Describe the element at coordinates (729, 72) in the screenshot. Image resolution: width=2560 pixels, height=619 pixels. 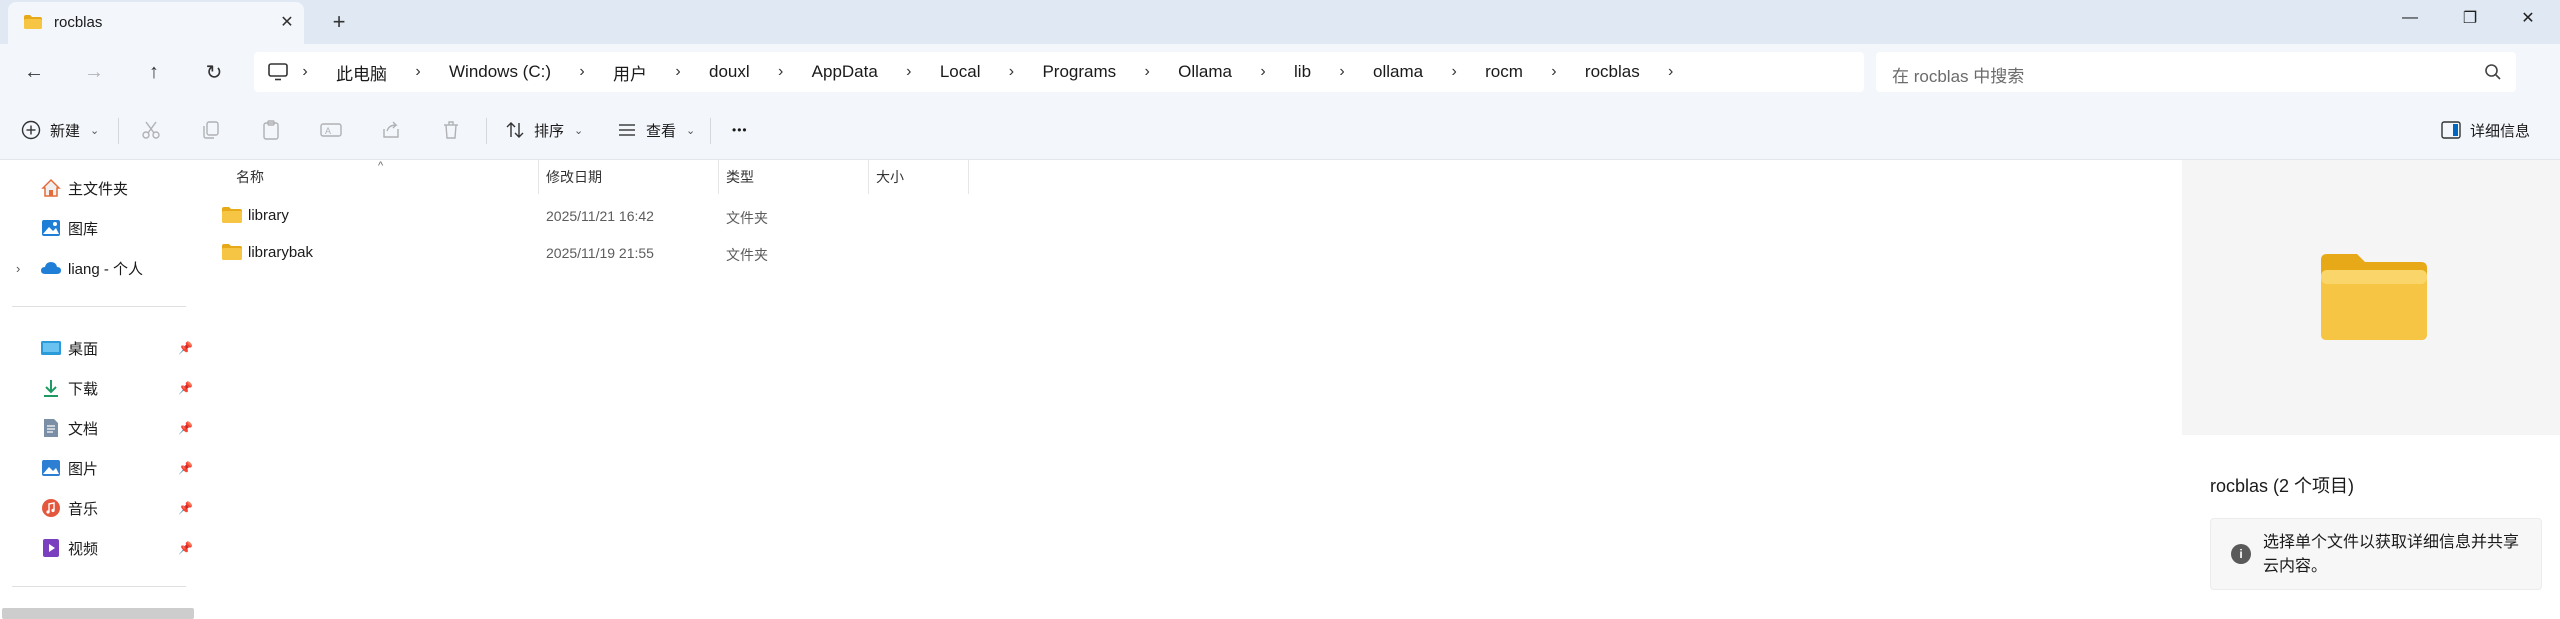
I see `breadcrumb-item: douxl` at that location.